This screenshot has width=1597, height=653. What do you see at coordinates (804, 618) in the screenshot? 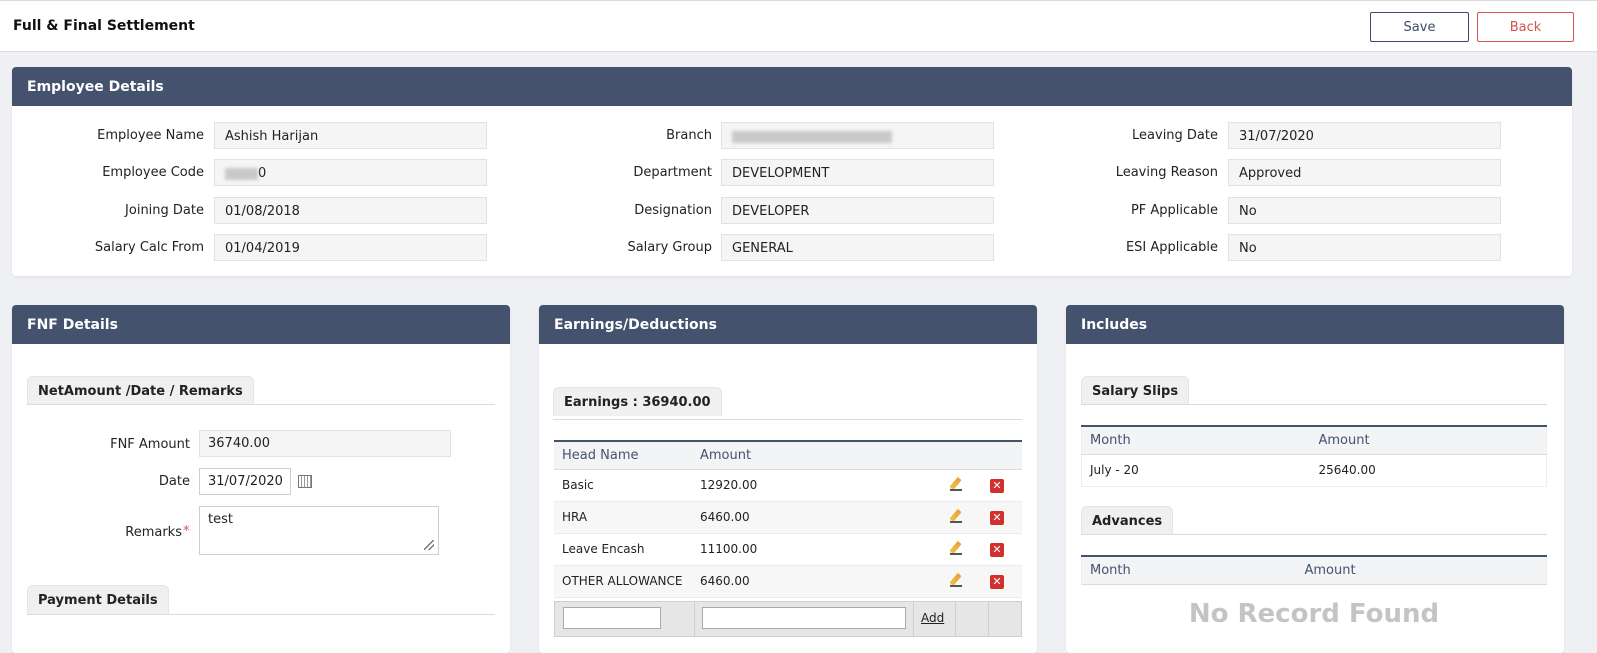
I see `new-amount-input` at bounding box center [804, 618].